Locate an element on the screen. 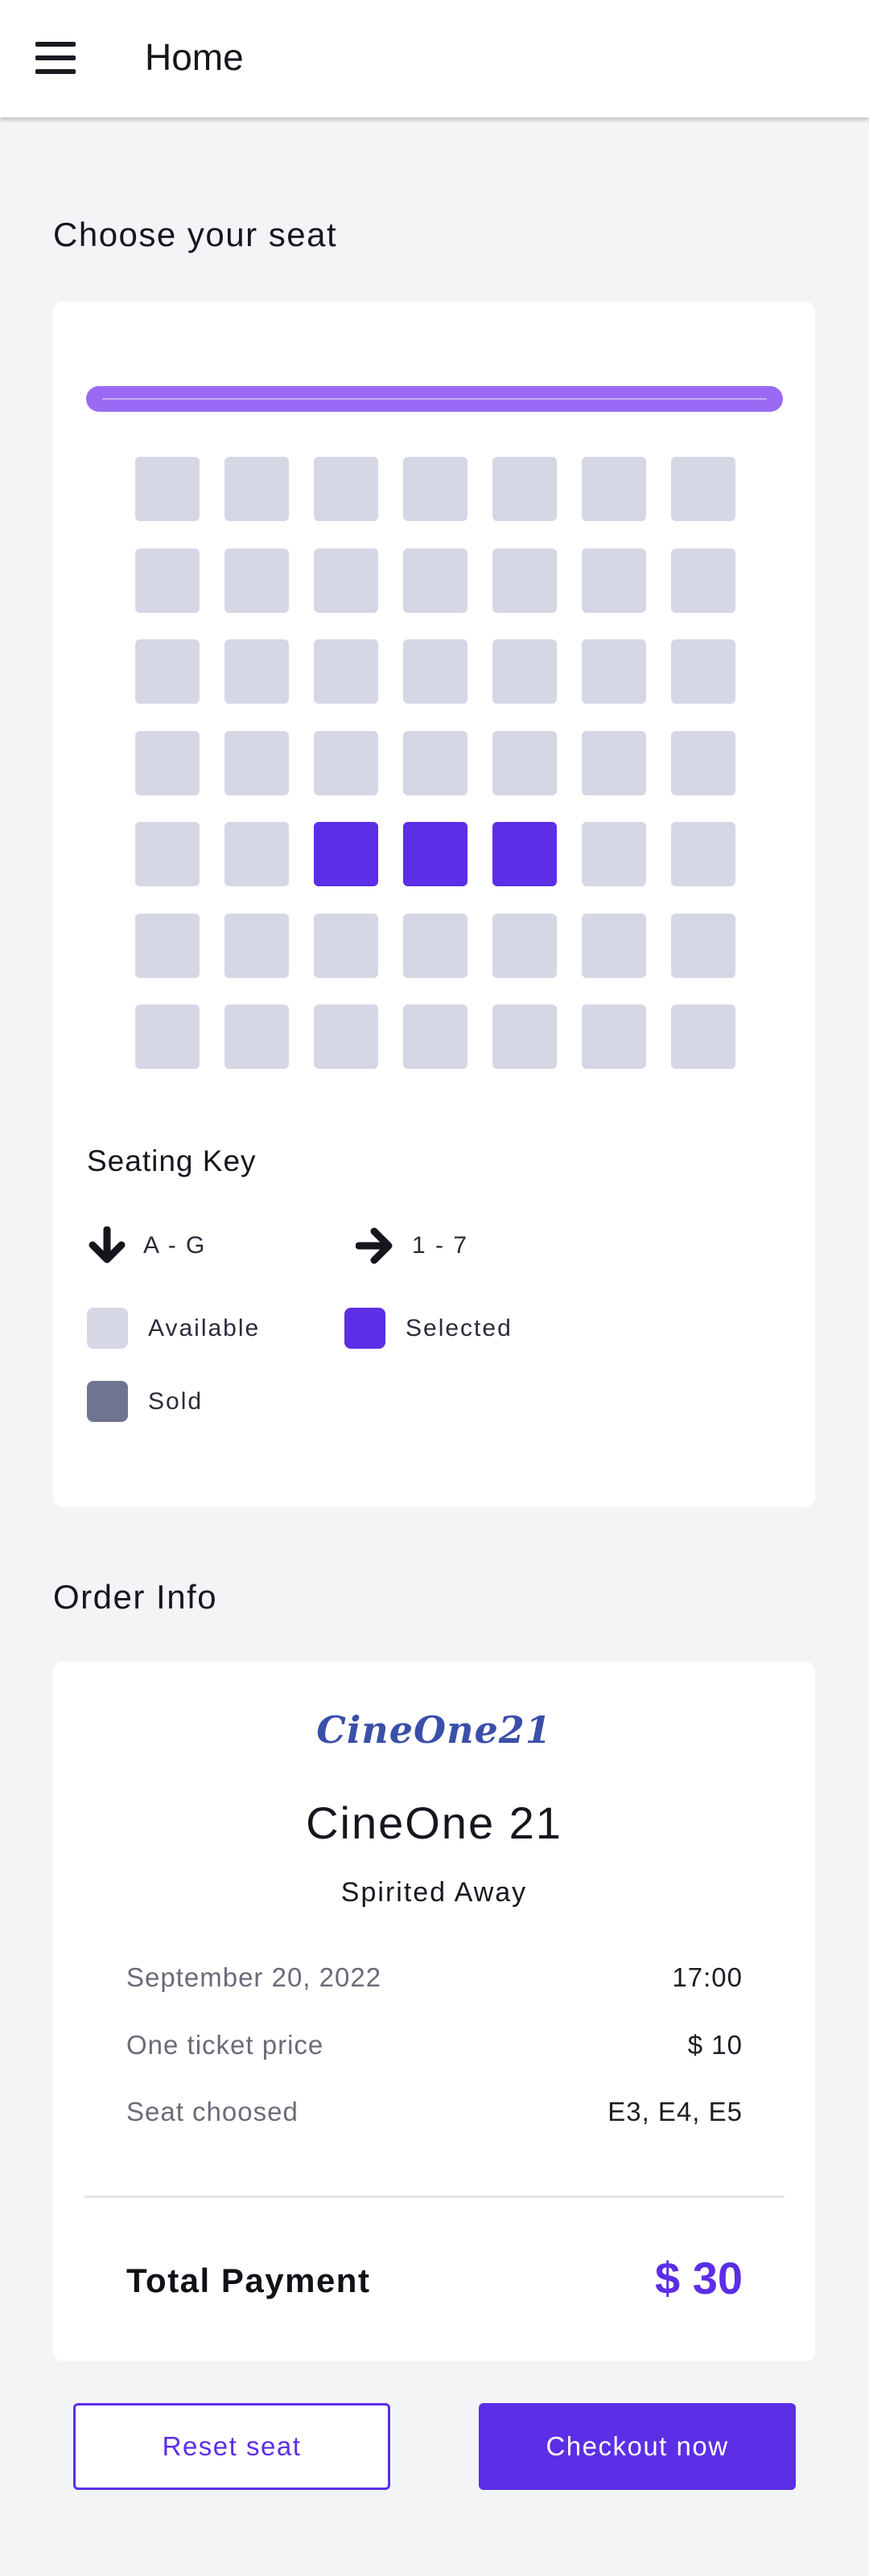  seat-A5 is located at coordinates (524, 489).